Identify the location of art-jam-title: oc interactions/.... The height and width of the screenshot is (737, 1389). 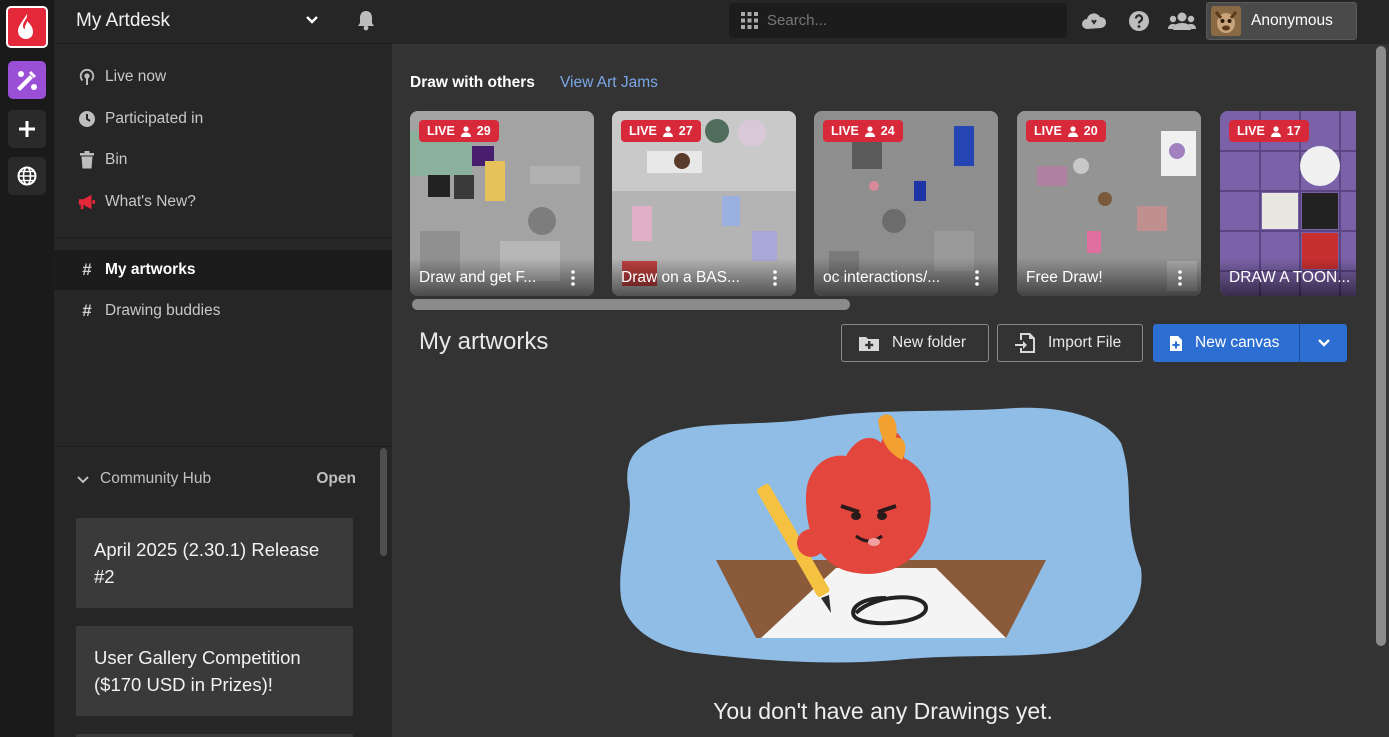
(882, 277).